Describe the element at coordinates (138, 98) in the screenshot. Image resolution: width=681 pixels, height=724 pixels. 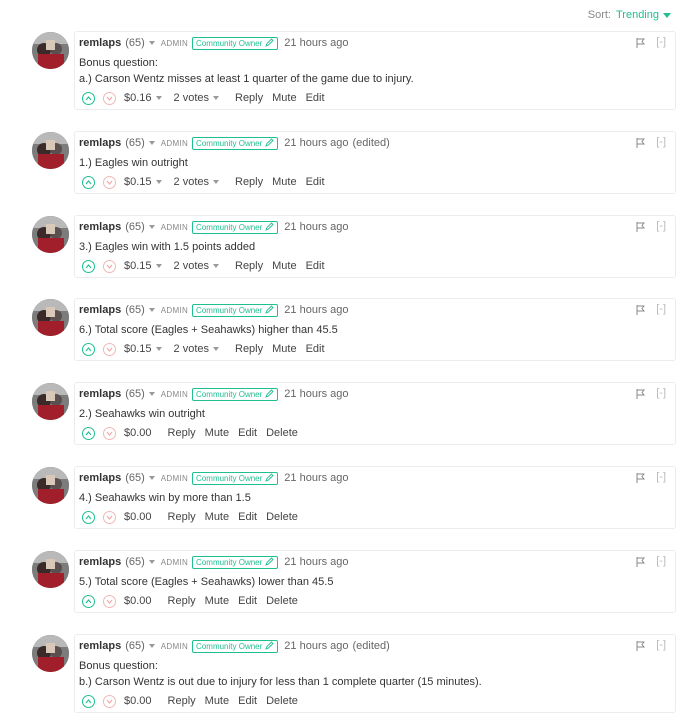
I see `payout-value: $0.16` at that location.